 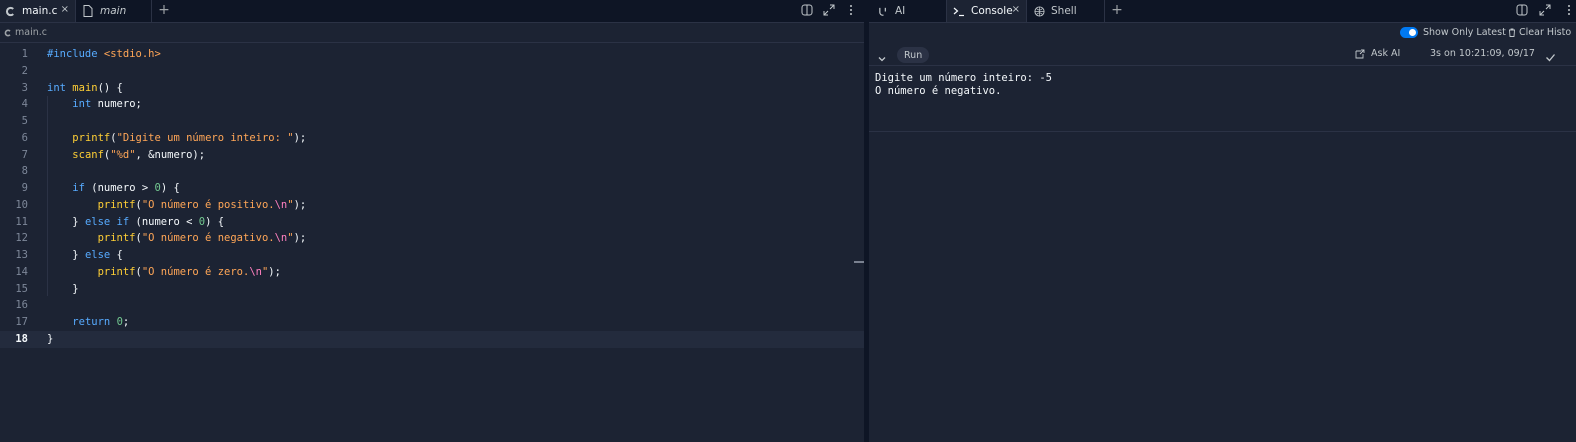 I want to click on ask-ai-button: Ask AI, so click(x=1377, y=53).